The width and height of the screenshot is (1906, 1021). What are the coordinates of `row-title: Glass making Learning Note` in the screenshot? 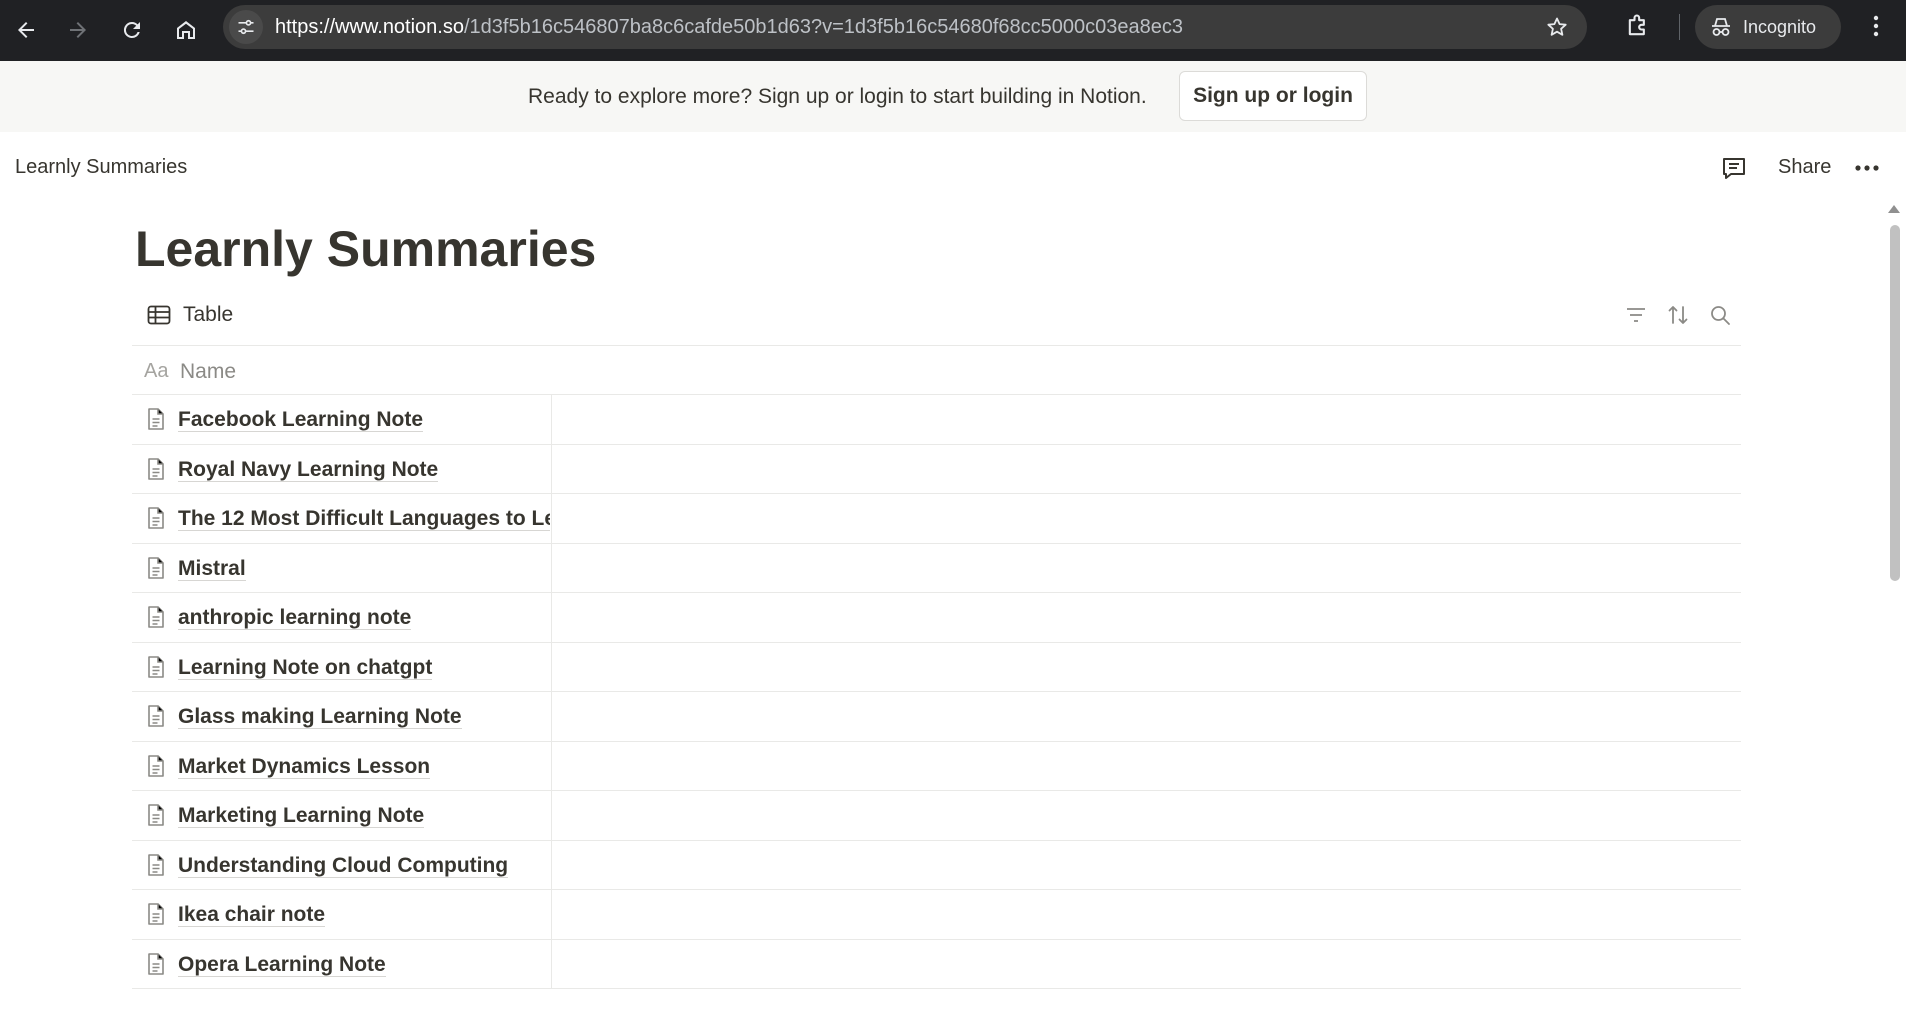 It's located at (364, 717).